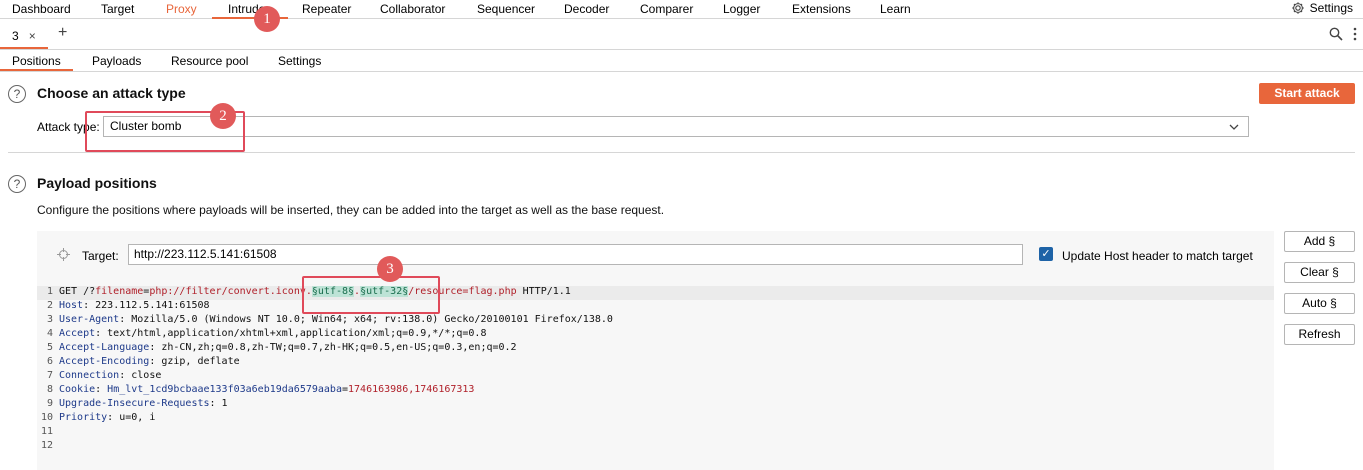  I want to click on menu-extensions: Extensions, so click(821, 9).